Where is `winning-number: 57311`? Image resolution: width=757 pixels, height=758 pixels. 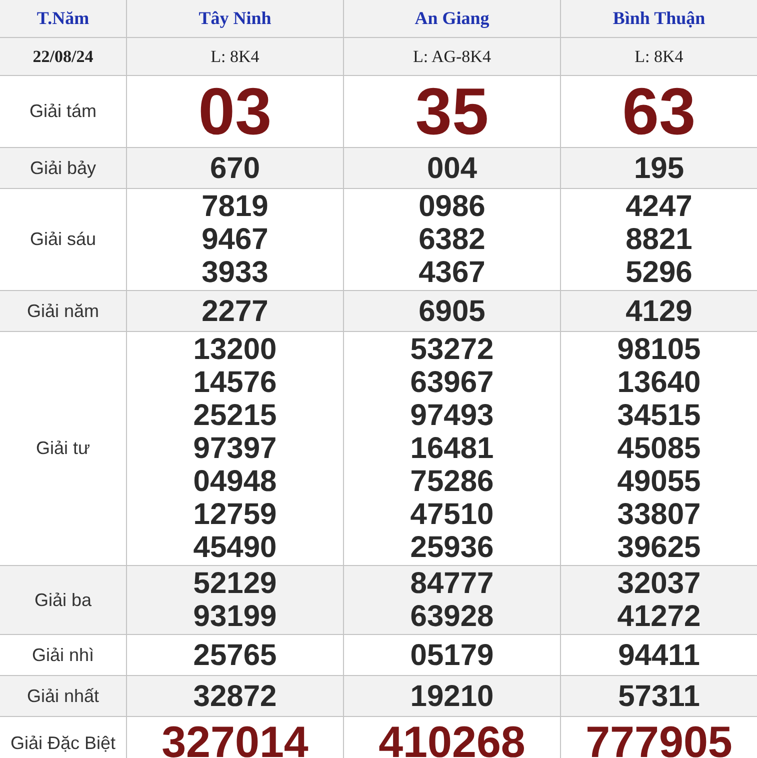 winning-number: 57311 is located at coordinates (659, 696).